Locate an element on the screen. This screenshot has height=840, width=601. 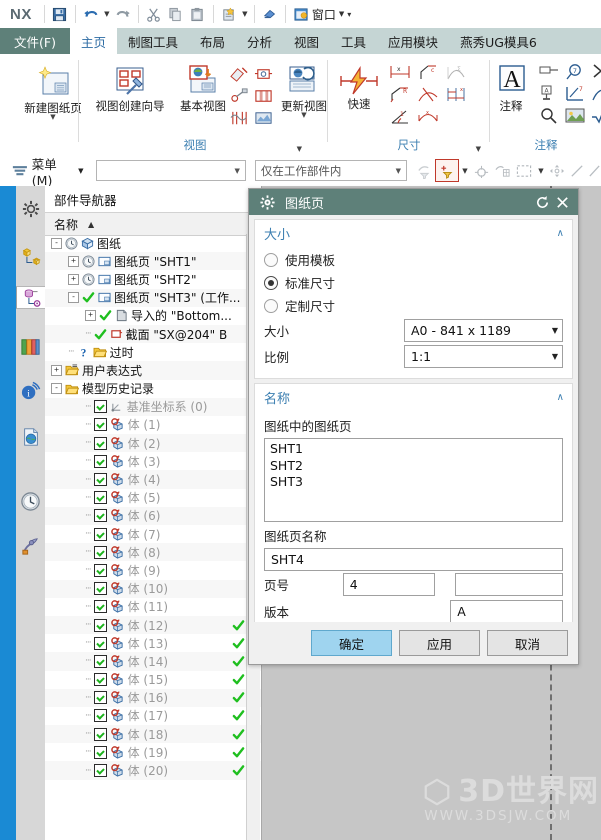
reuse-library-rail-icon is located at coordinates (30, 347).